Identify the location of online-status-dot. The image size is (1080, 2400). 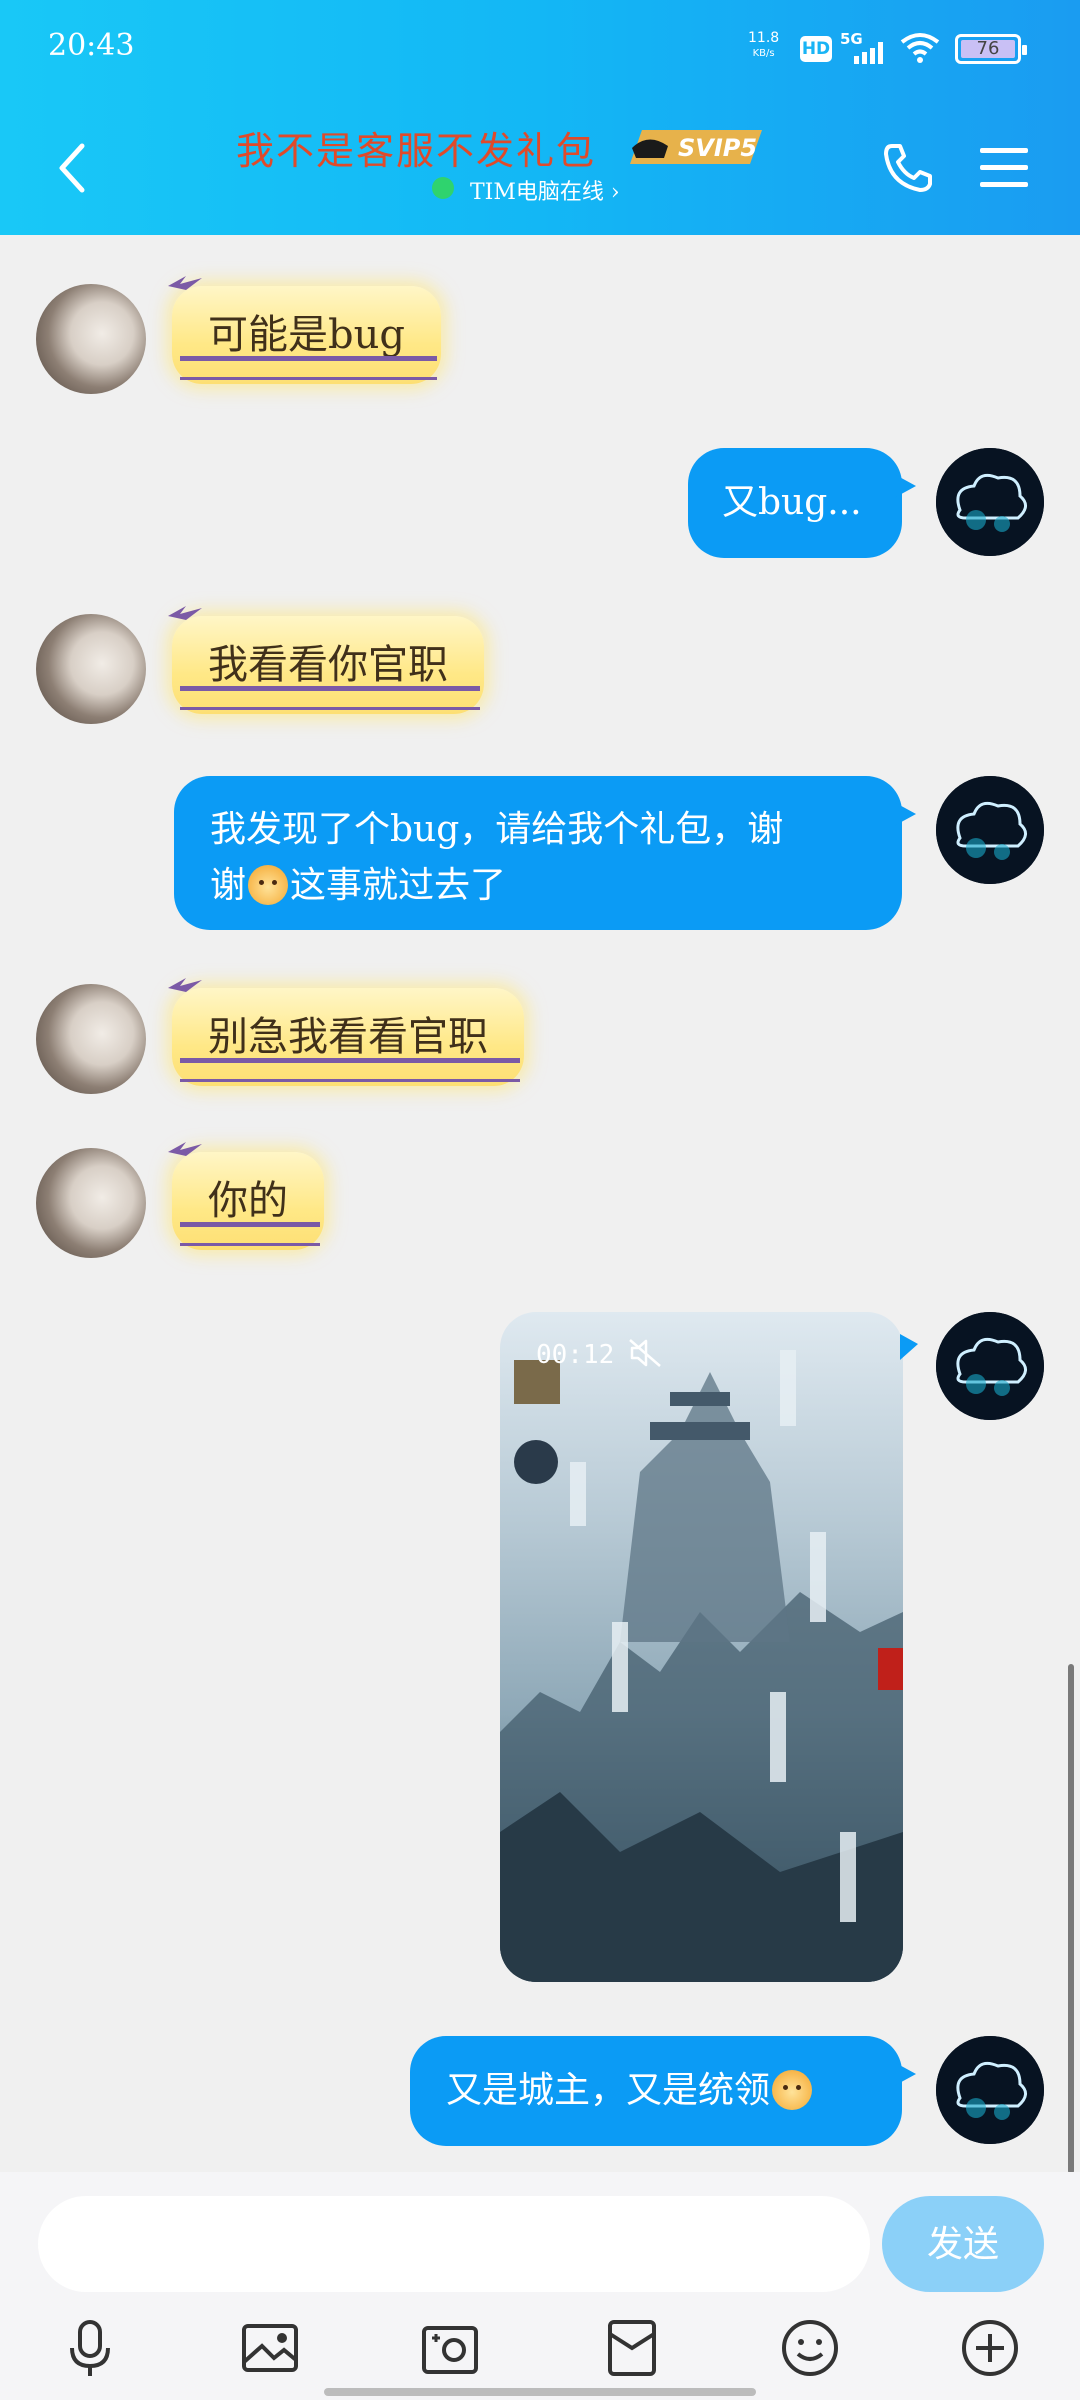
(443, 188).